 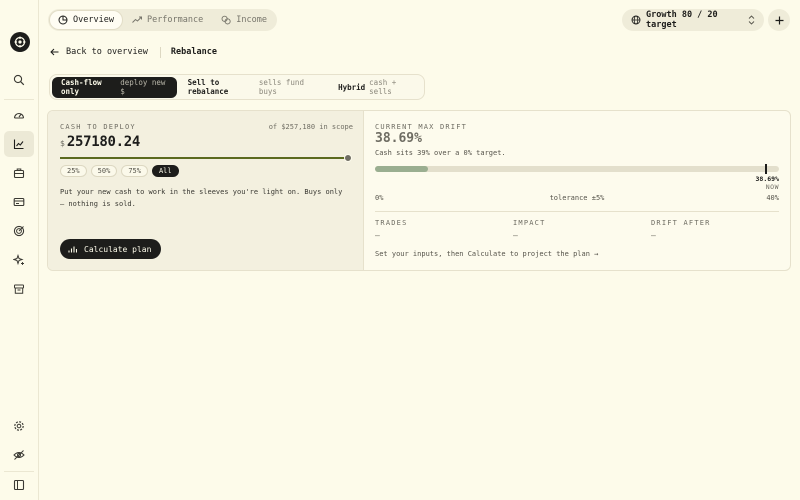 I want to click on sidebar-item-analytics, so click(x=19, y=144).